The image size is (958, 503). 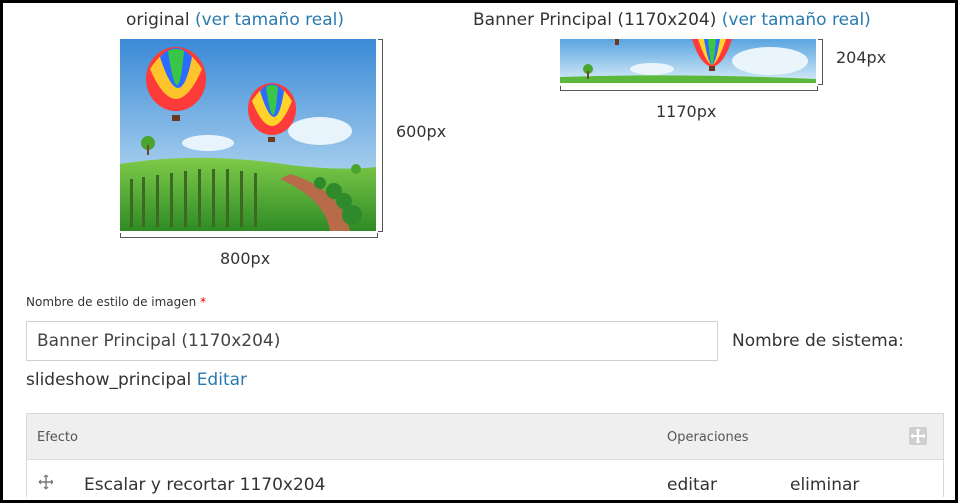 I want to click on styled-preview-image, so click(x=688, y=61).